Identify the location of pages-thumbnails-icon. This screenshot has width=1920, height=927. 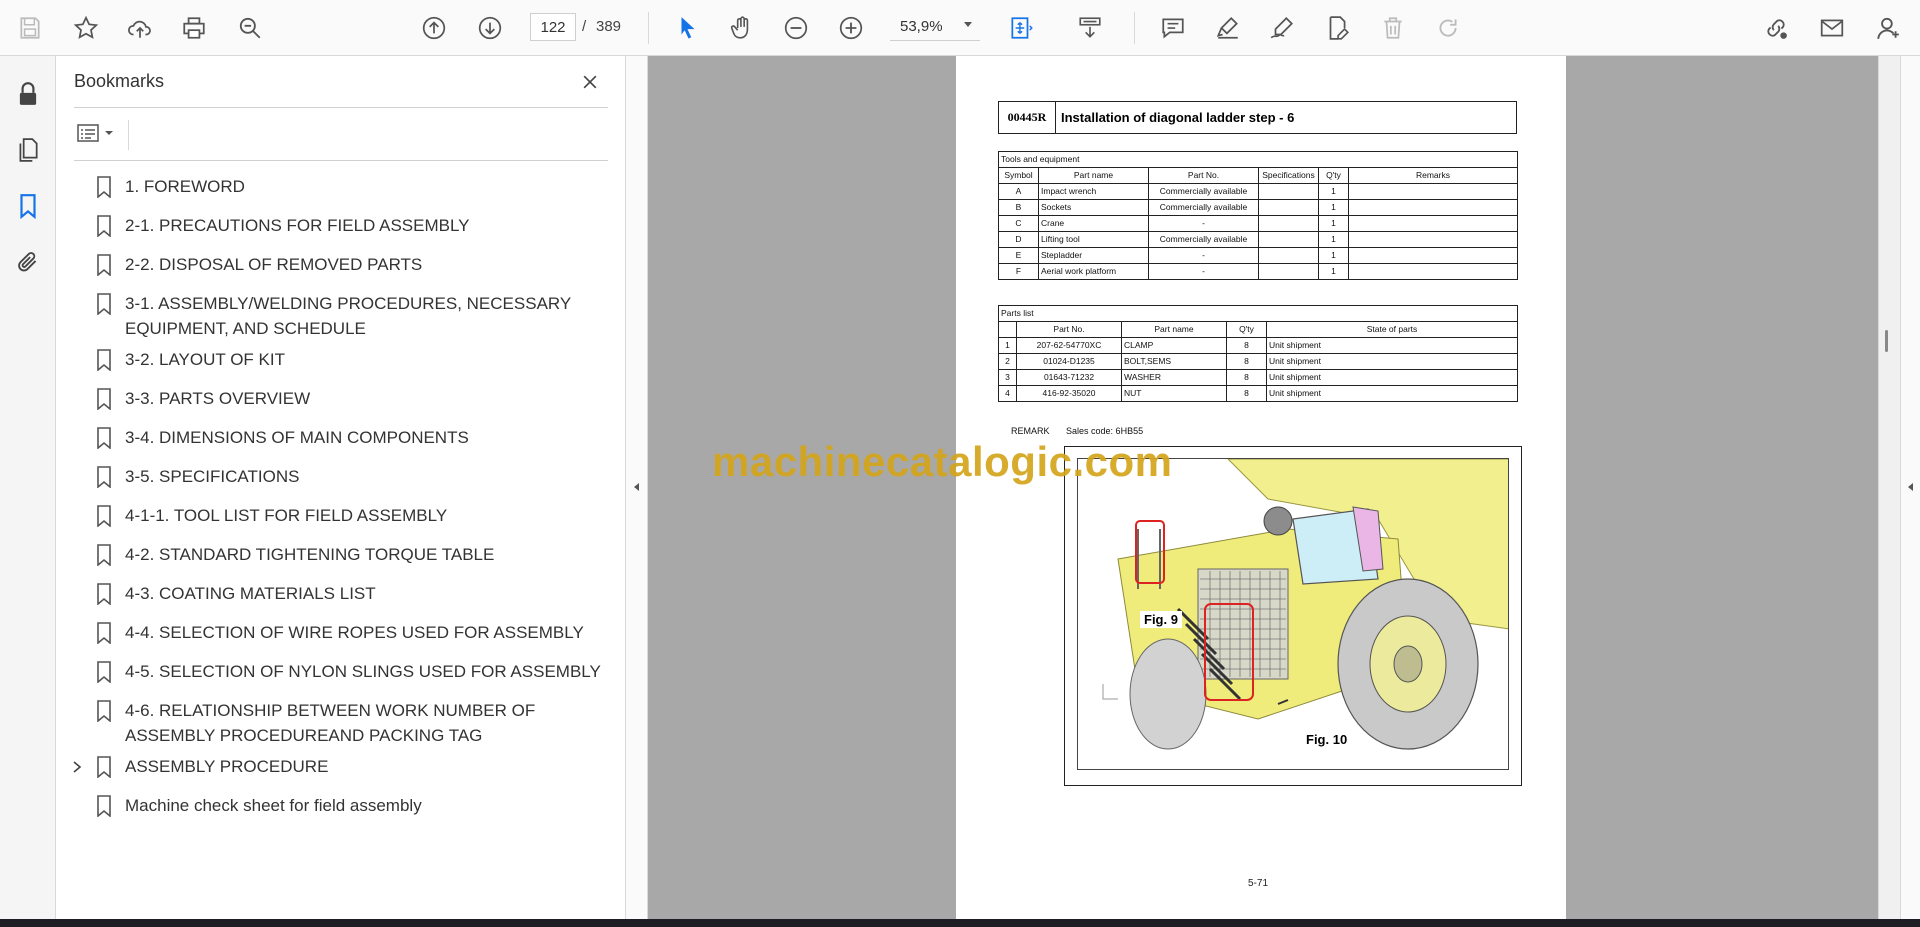
(28, 150).